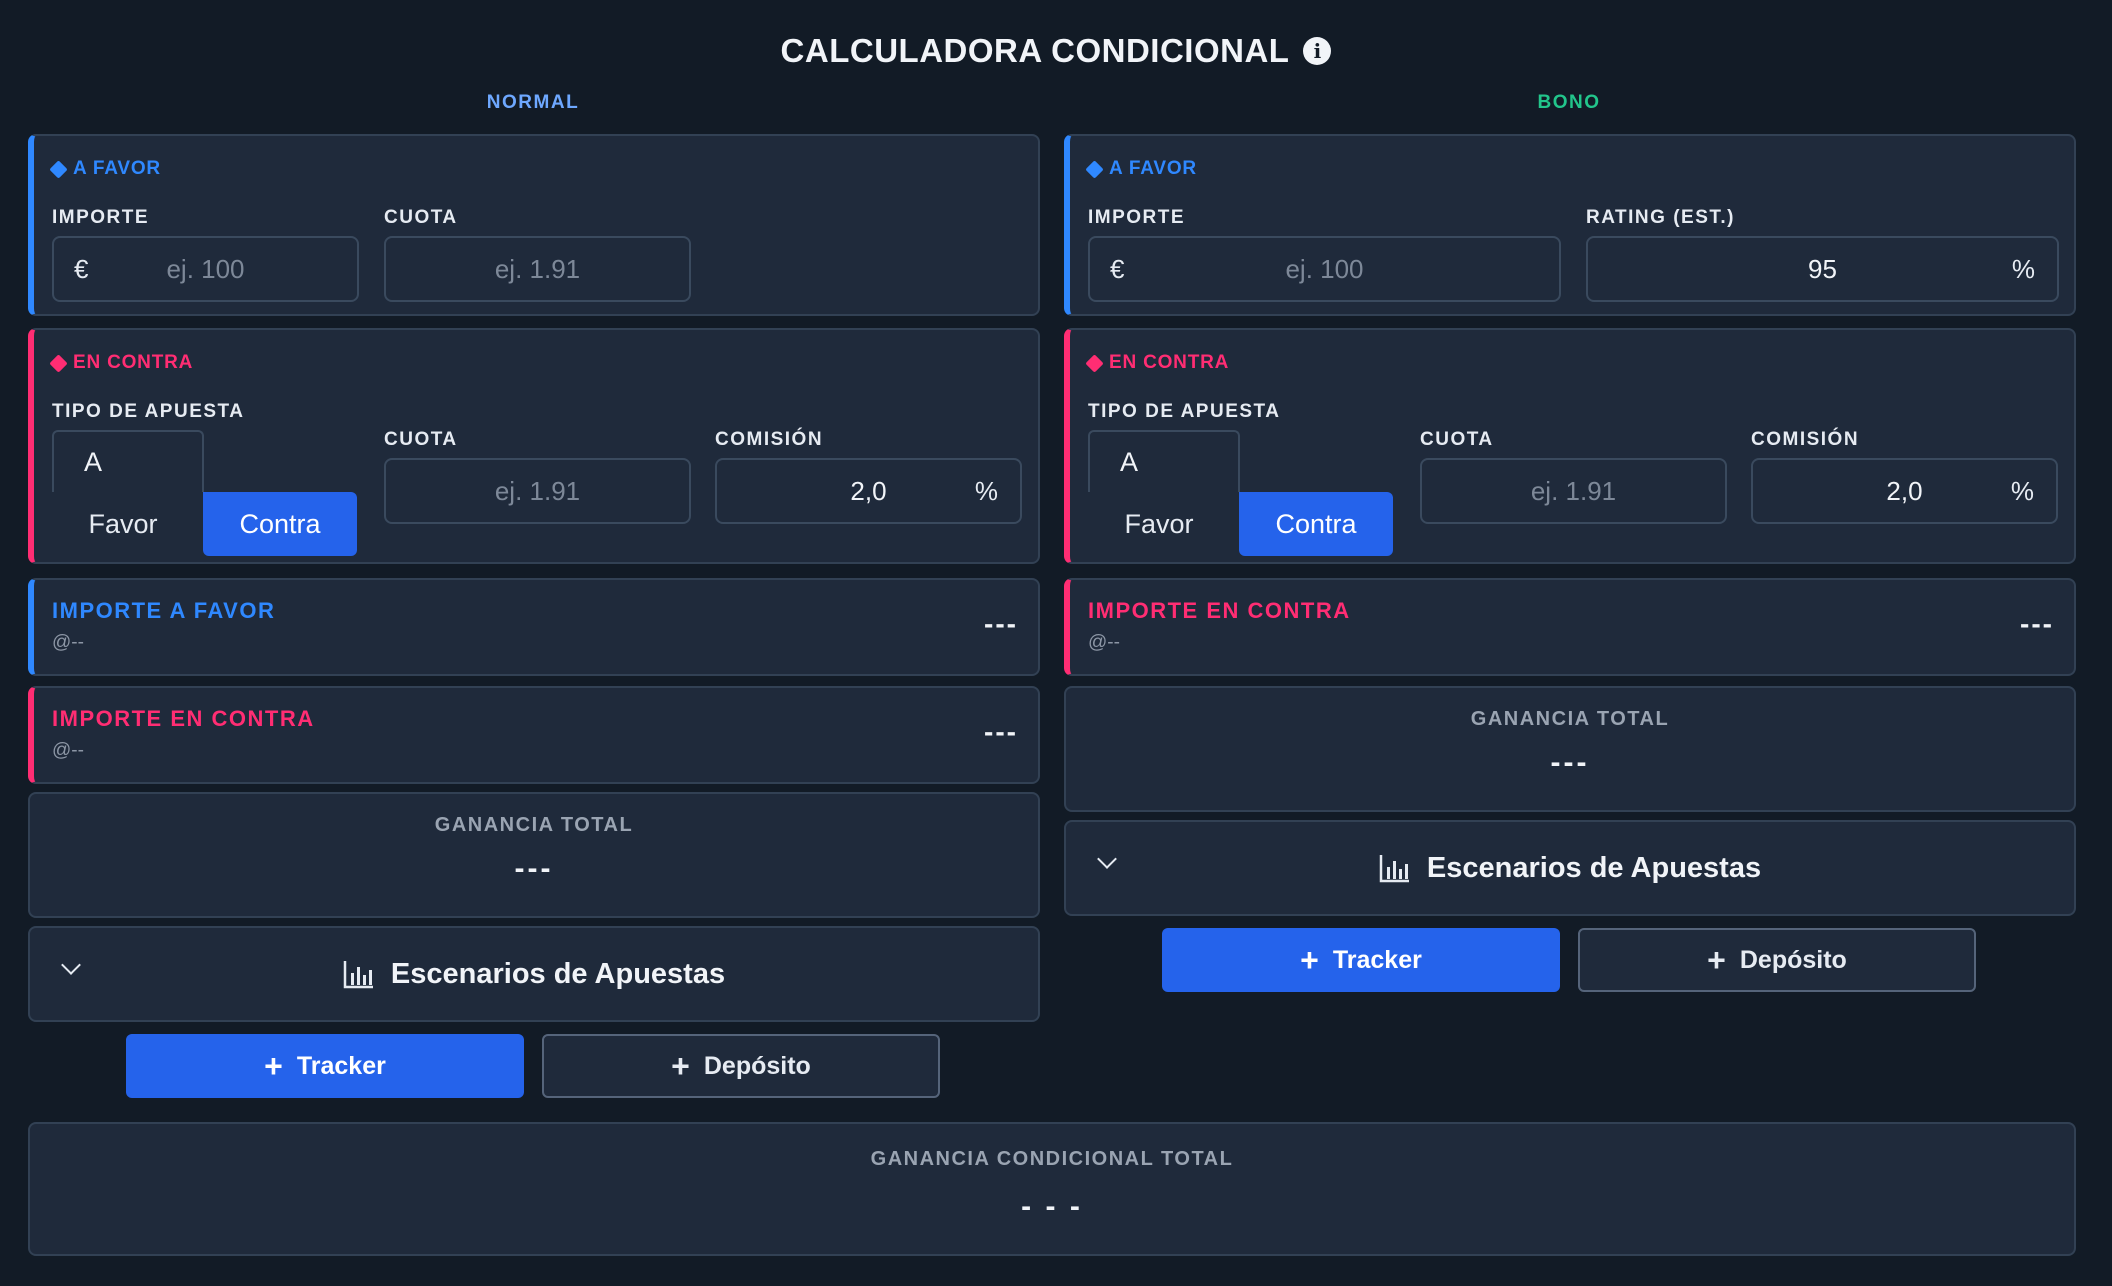 Image resolution: width=2112 pixels, height=1286 pixels. Describe the element at coordinates (1001, 623) in the screenshot. I see `normal-importe-favor-value: ---` at that location.